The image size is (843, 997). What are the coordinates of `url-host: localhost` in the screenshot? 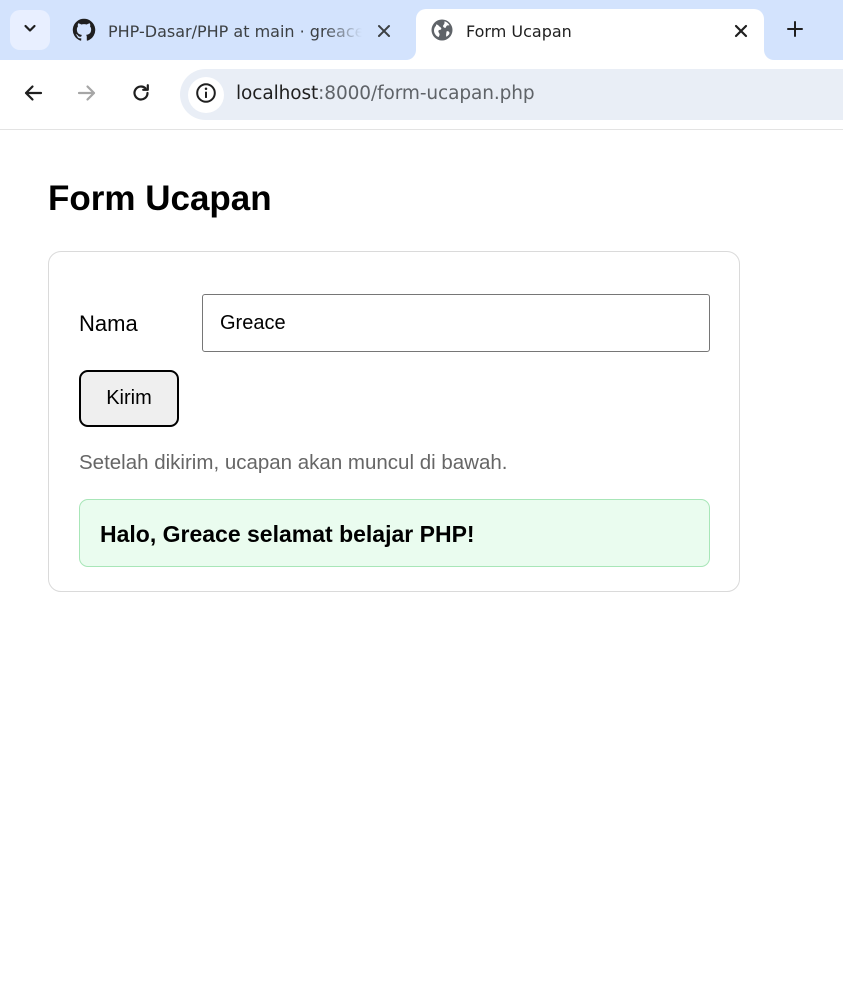 It's located at (277, 93).